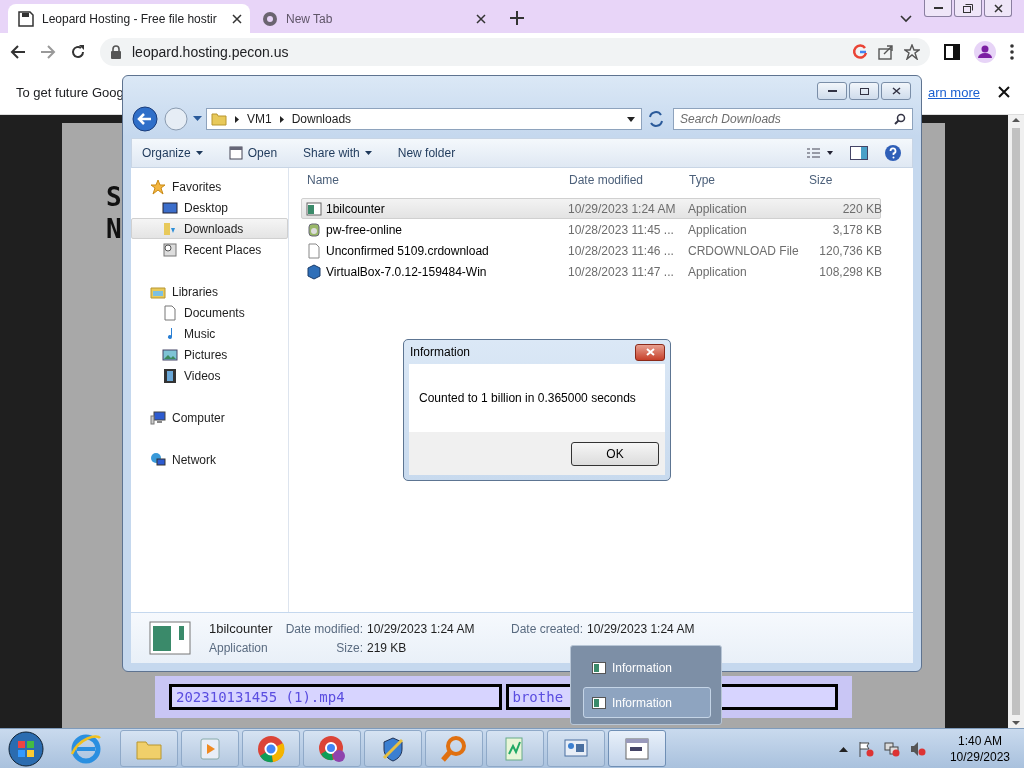  I want to click on heading-letter: S, so click(114, 197).